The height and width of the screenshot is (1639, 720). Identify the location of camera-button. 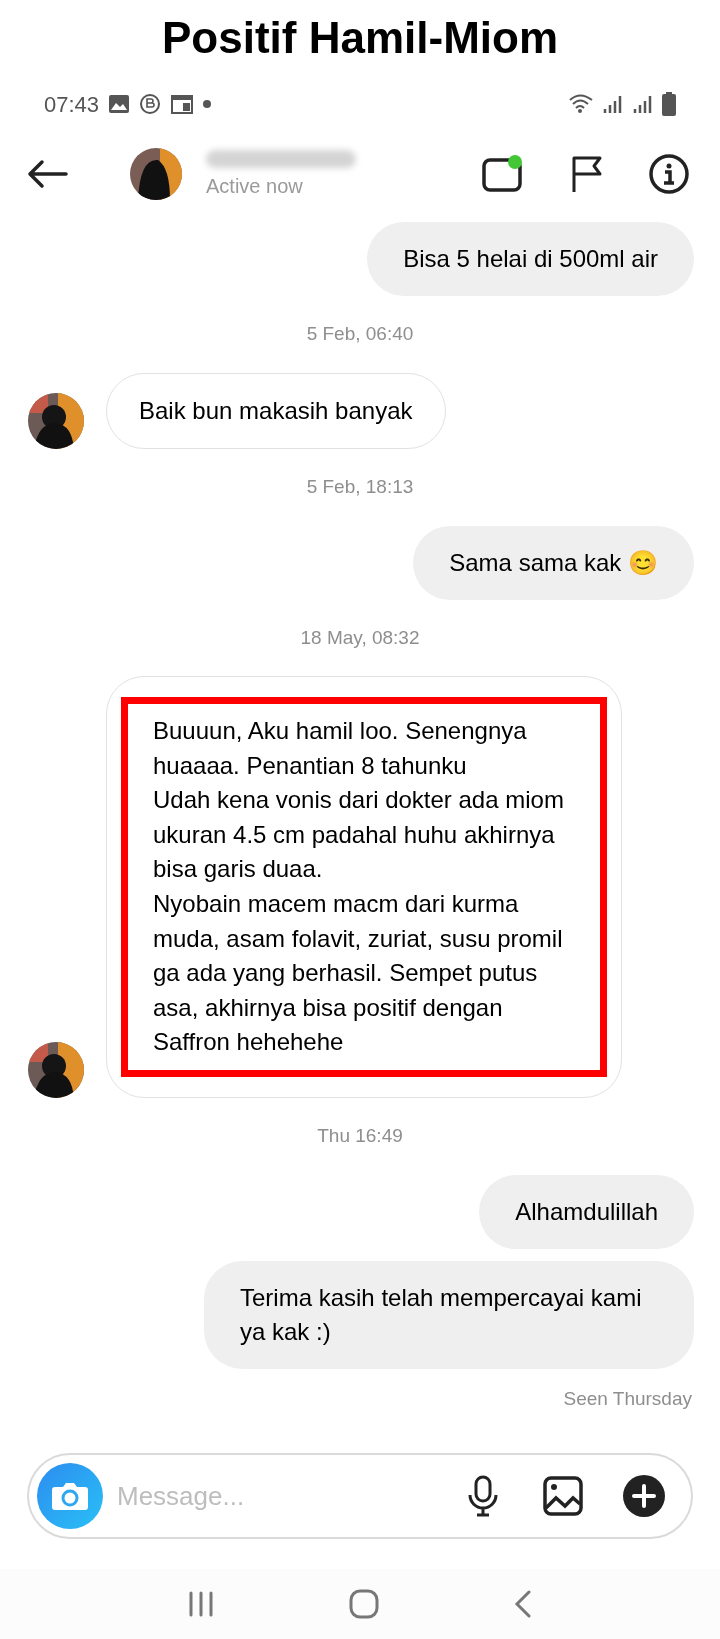
(70, 1496).